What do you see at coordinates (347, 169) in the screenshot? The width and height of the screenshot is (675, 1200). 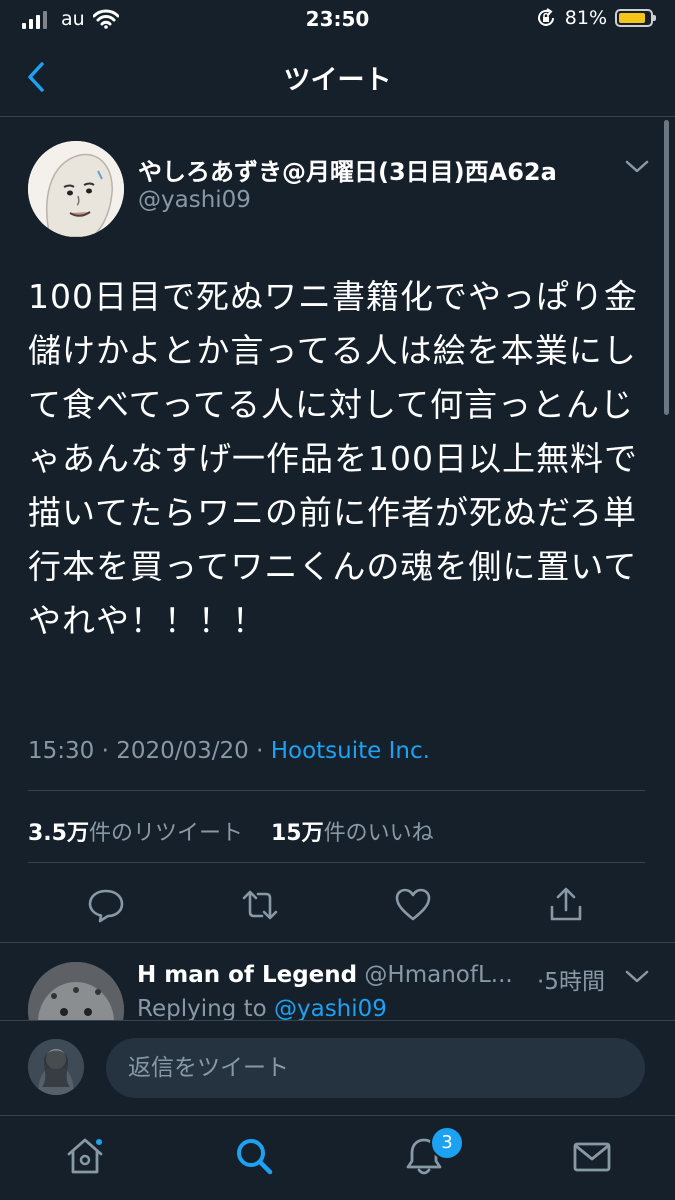 I see `author-name: やしろあずき@月曜日(3日目)西A62a` at bounding box center [347, 169].